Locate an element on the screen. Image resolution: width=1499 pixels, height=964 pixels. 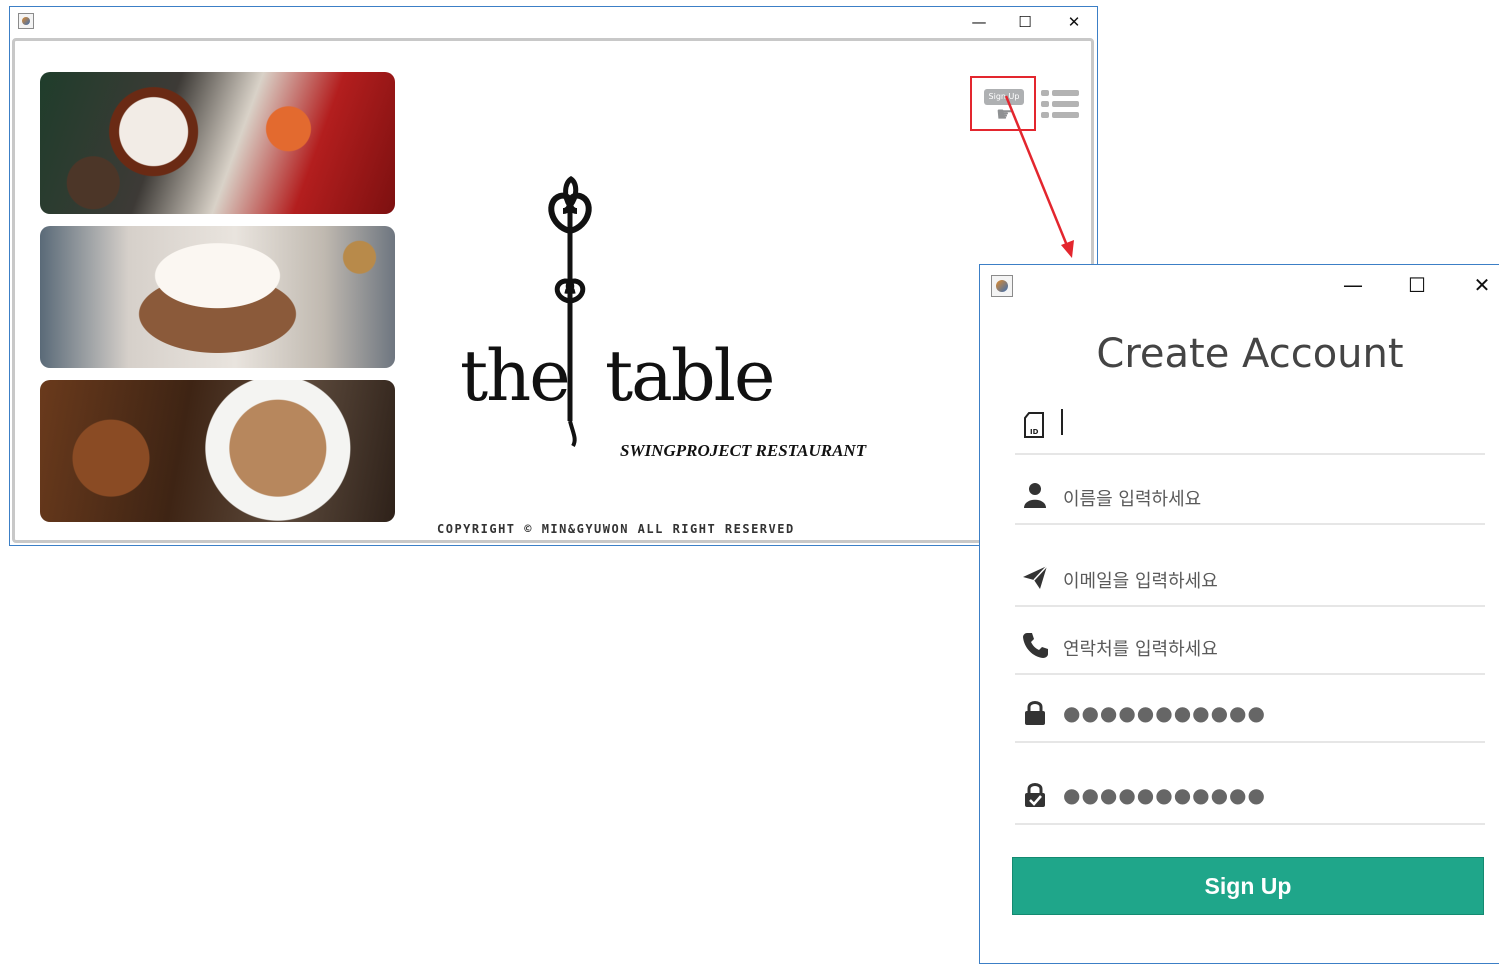
dialog-heading: Create Account is located at coordinates (1250, 354).